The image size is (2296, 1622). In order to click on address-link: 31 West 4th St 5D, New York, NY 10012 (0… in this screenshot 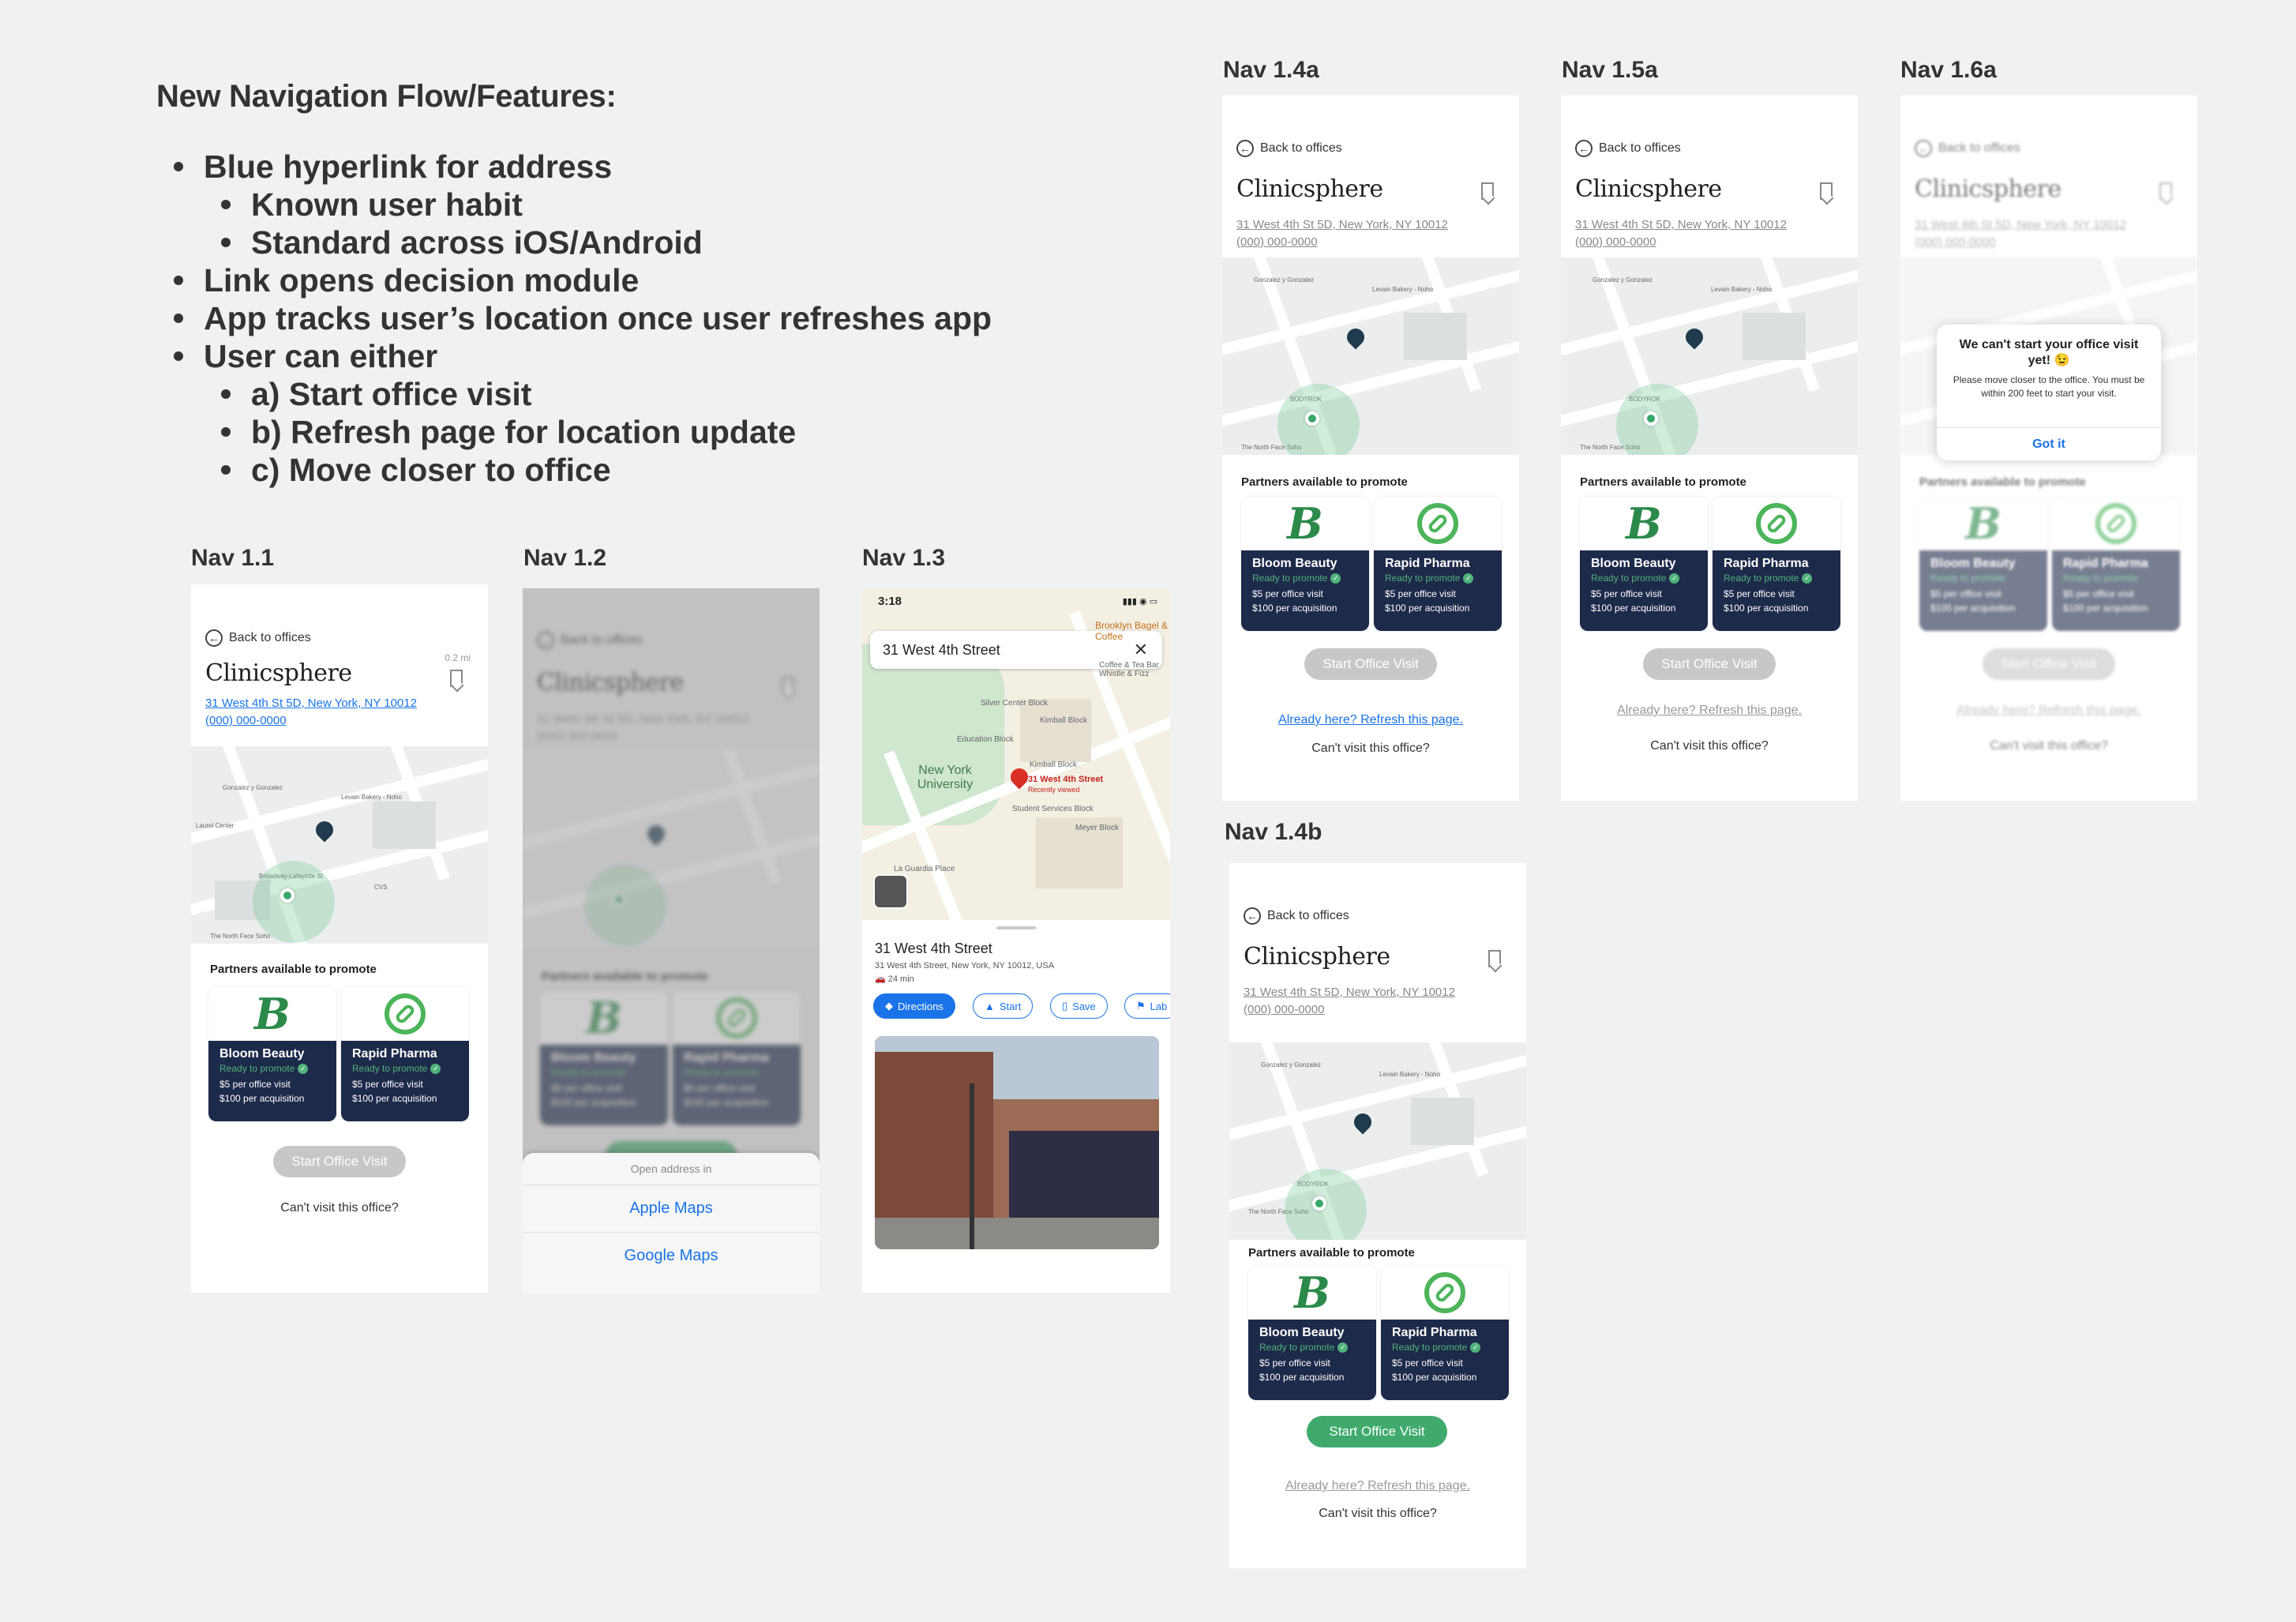, I will do `click(311, 712)`.